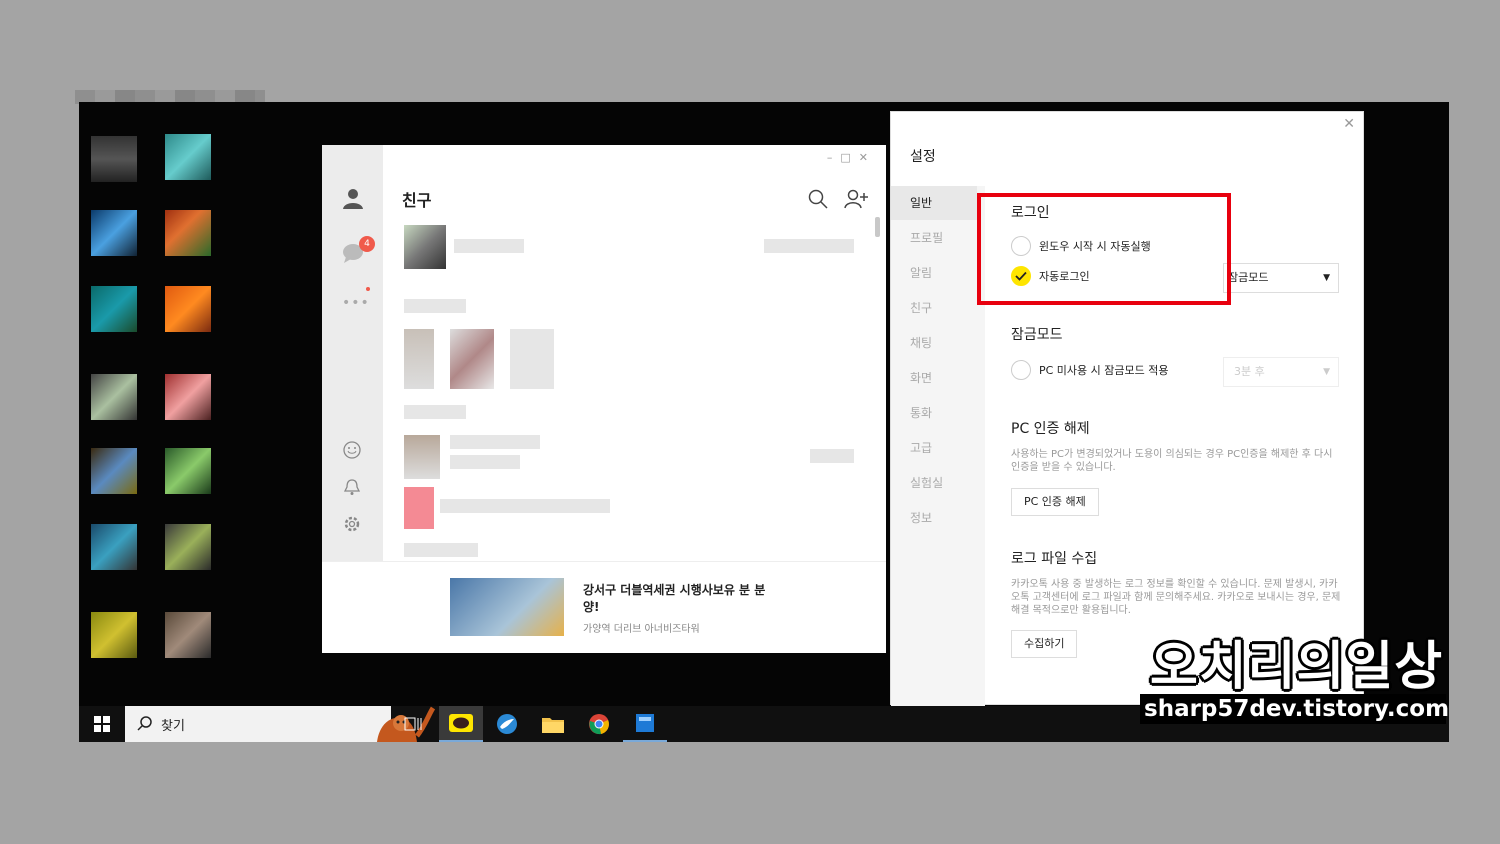 The height and width of the screenshot is (844, 1500). I want to click on dropdown-value: 3분 후, so click(1249, 371).